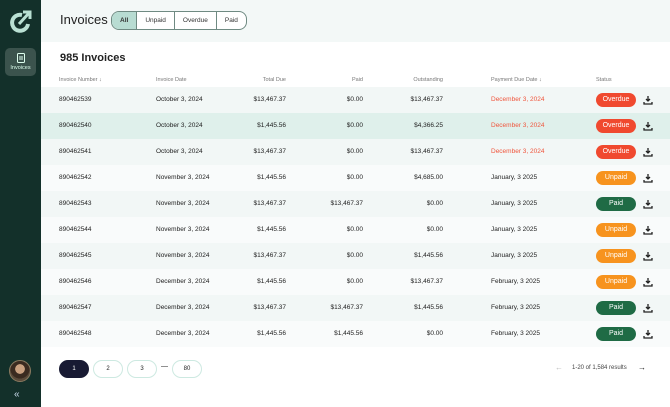  I want to click on paid-amount: $1,445.56, so click(348, 333).